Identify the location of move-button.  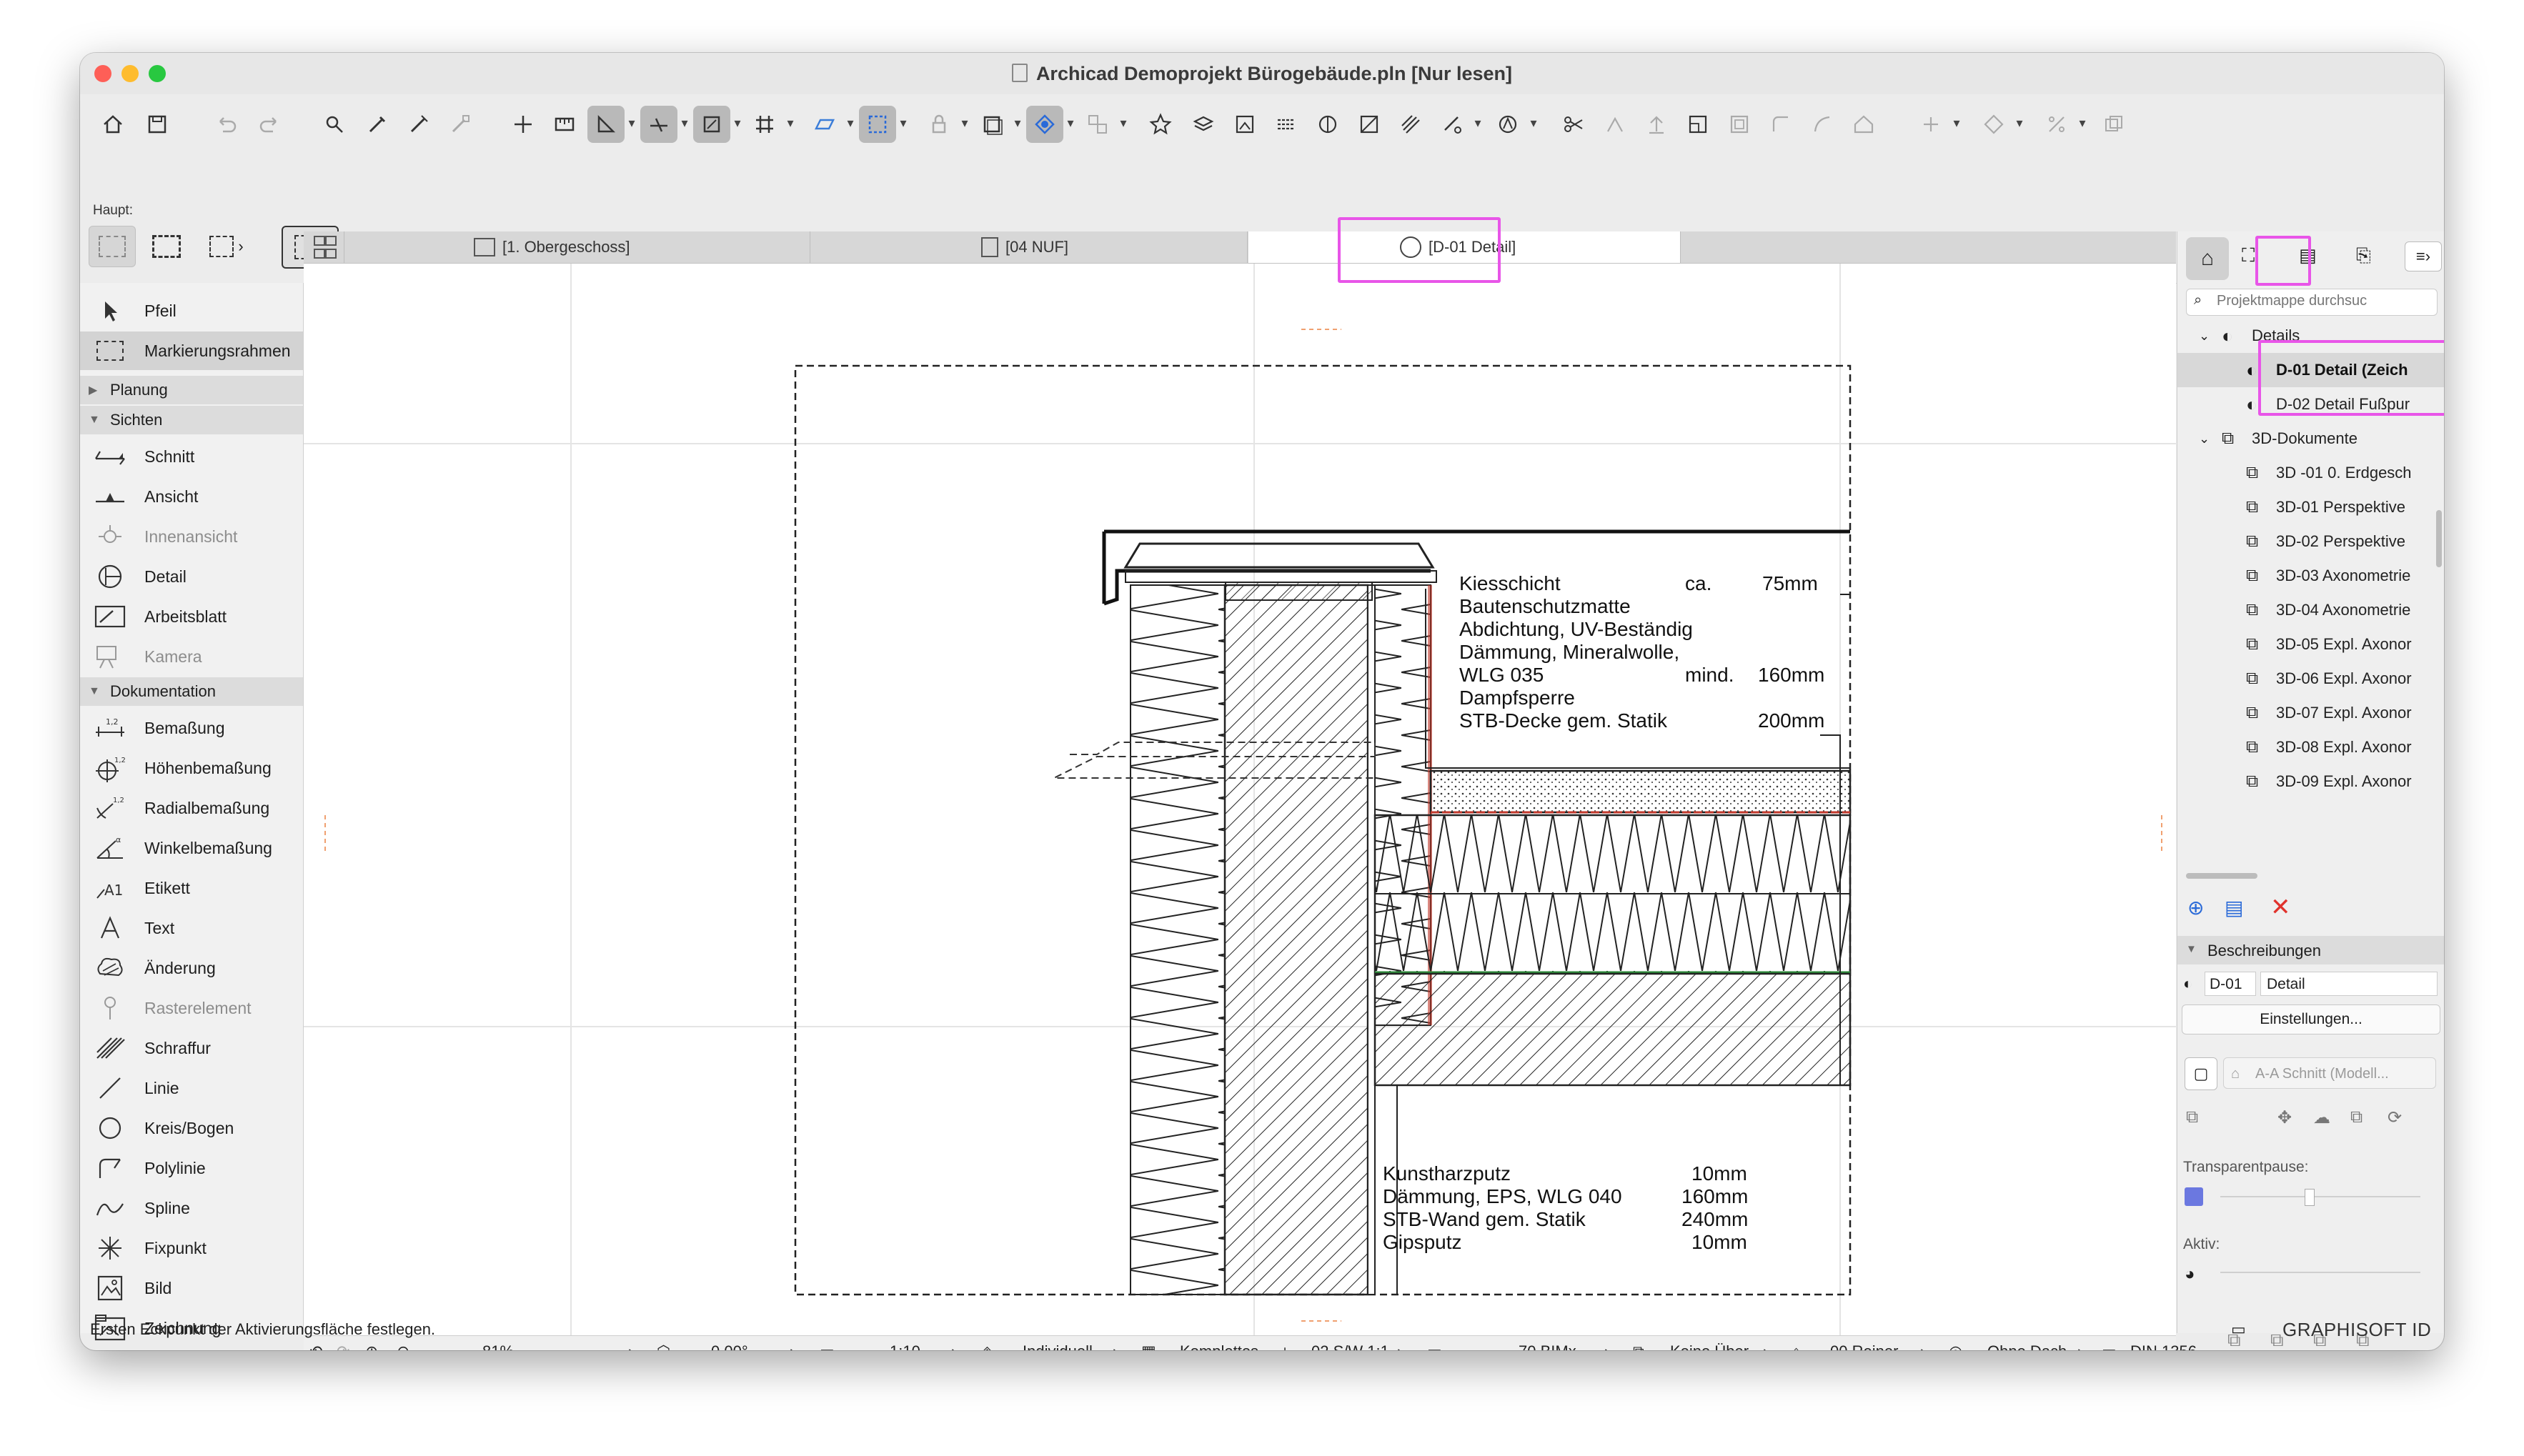
(1930, 124).